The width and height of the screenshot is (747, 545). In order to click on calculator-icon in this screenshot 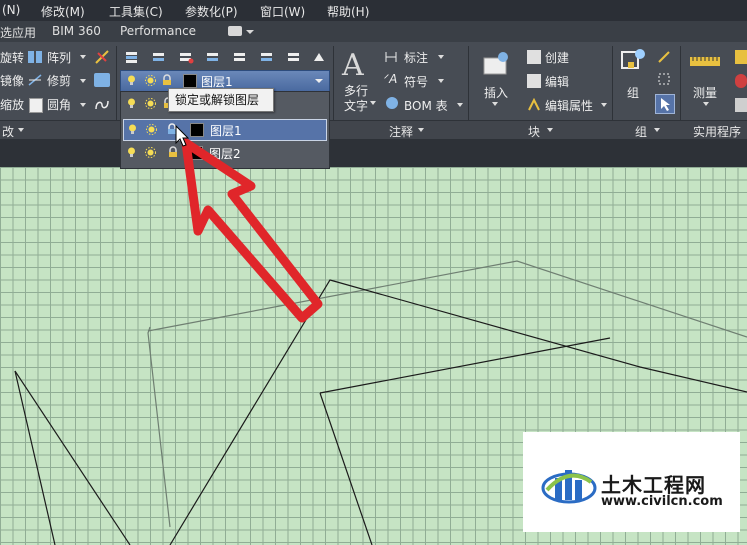, I will do `click(741, 105)`.